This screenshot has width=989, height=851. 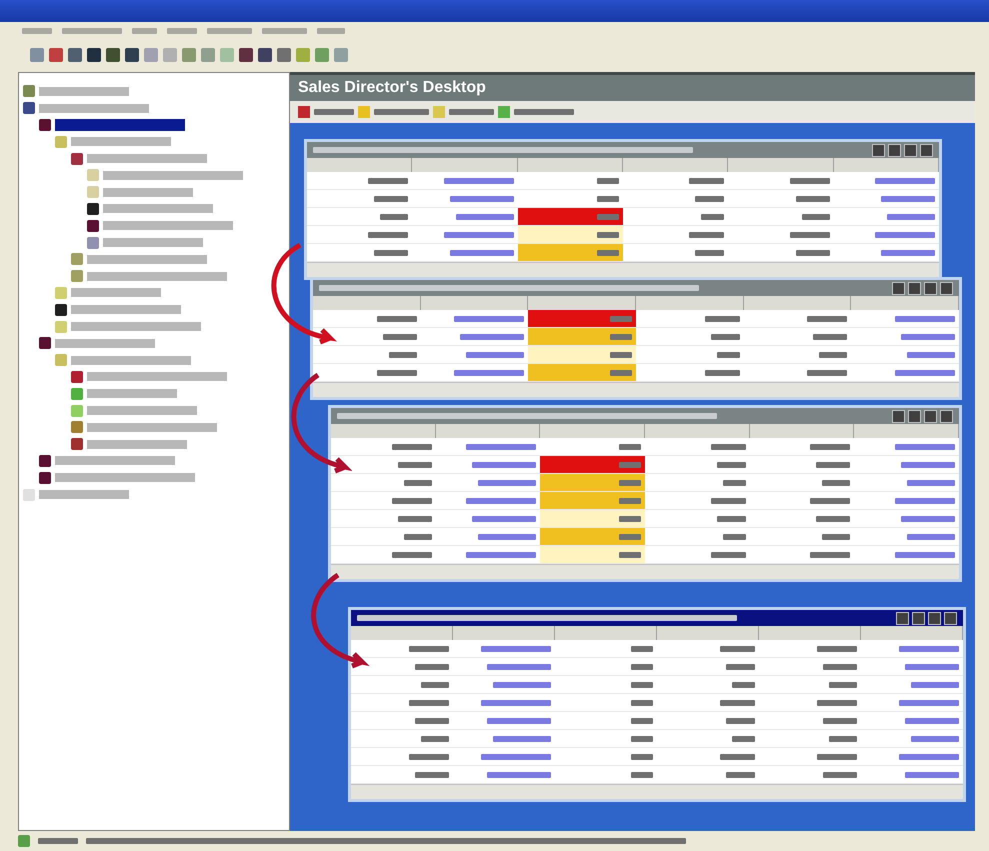 What do you see at coordinates (120, 124) in the screenshot?
I see `tree-item` at bounding box center [120, 124].